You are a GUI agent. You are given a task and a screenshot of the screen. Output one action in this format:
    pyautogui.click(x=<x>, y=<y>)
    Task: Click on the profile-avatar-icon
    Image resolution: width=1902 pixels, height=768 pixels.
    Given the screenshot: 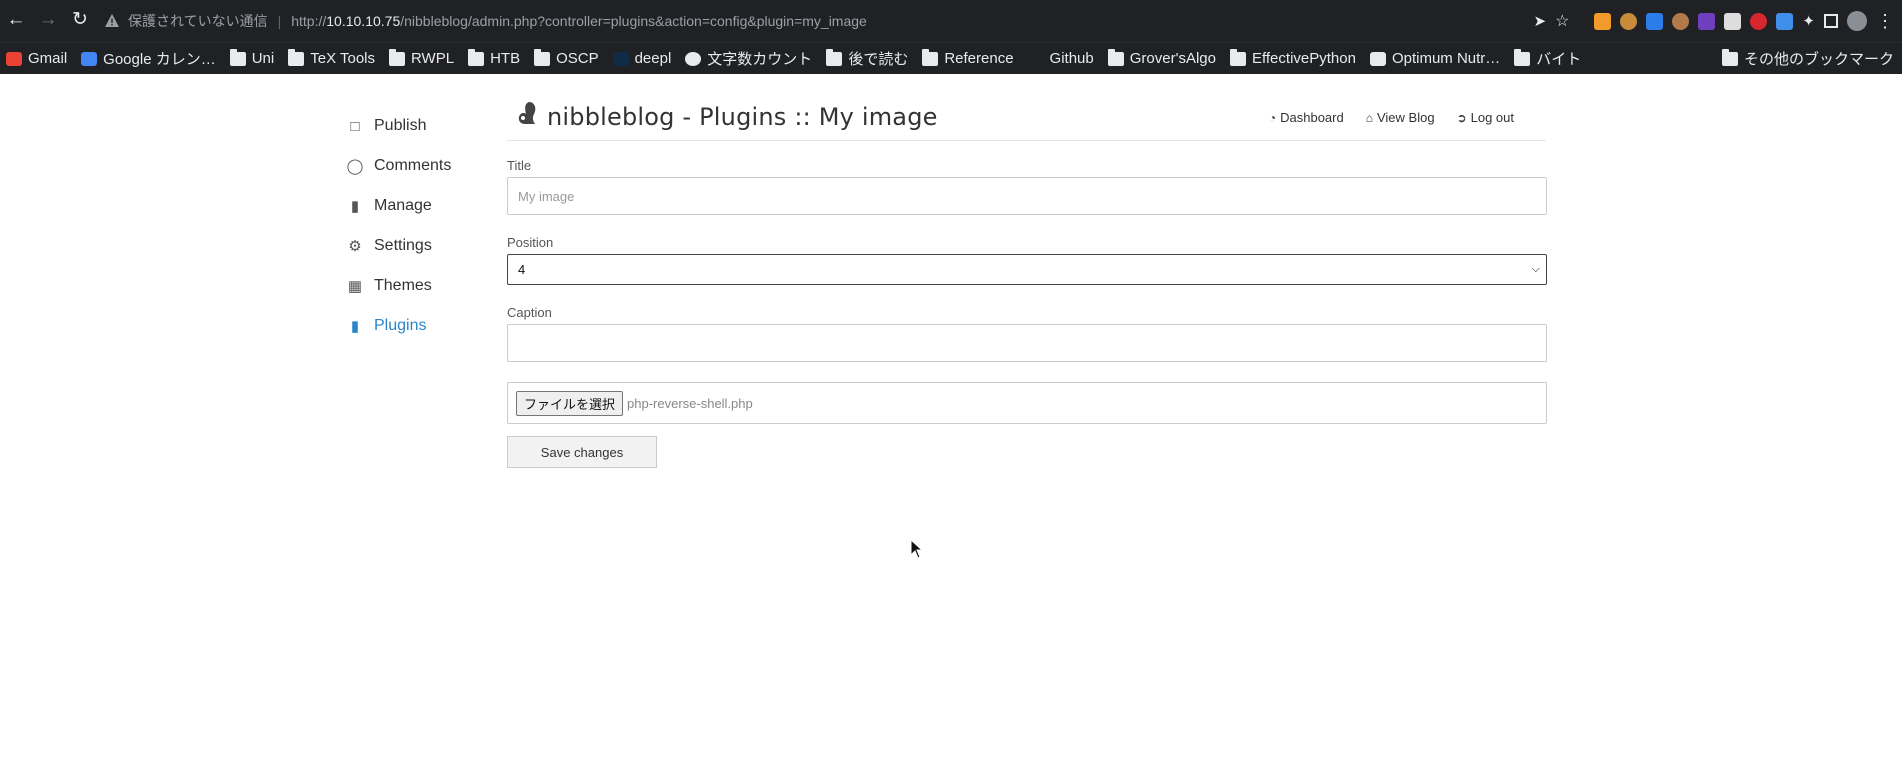 What is the action you would take?
    pyautogui.click(x=1857, y=21)
    